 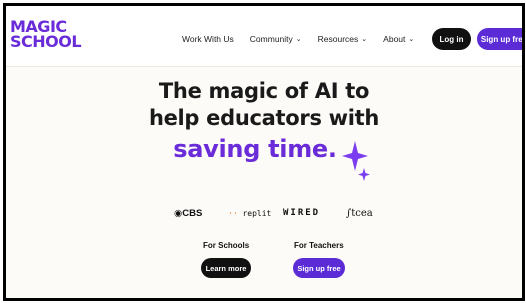 I want to click on learn-more-button: Learn more, so click(x=226, y=268).